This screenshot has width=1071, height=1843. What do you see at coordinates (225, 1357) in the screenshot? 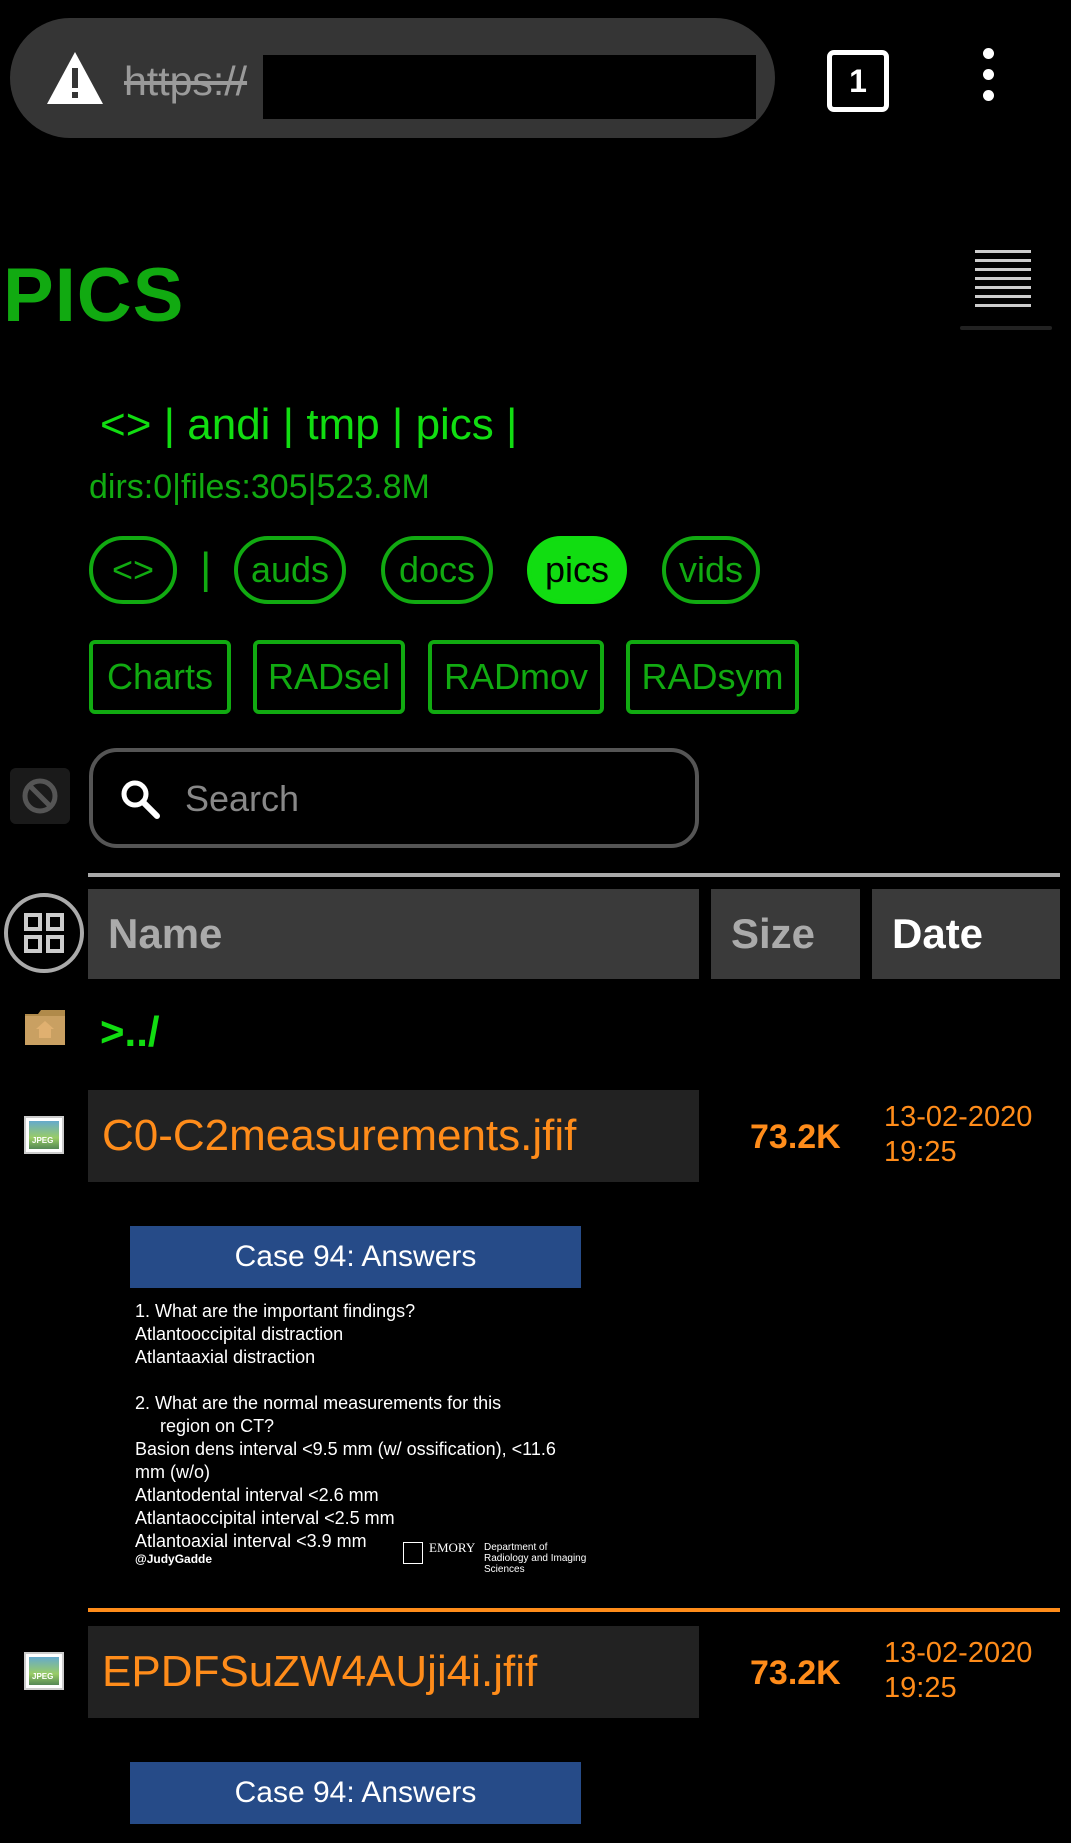
I see `thumbnail-line: Atlantaaxial distraction` at bounding box center [225, 1357].